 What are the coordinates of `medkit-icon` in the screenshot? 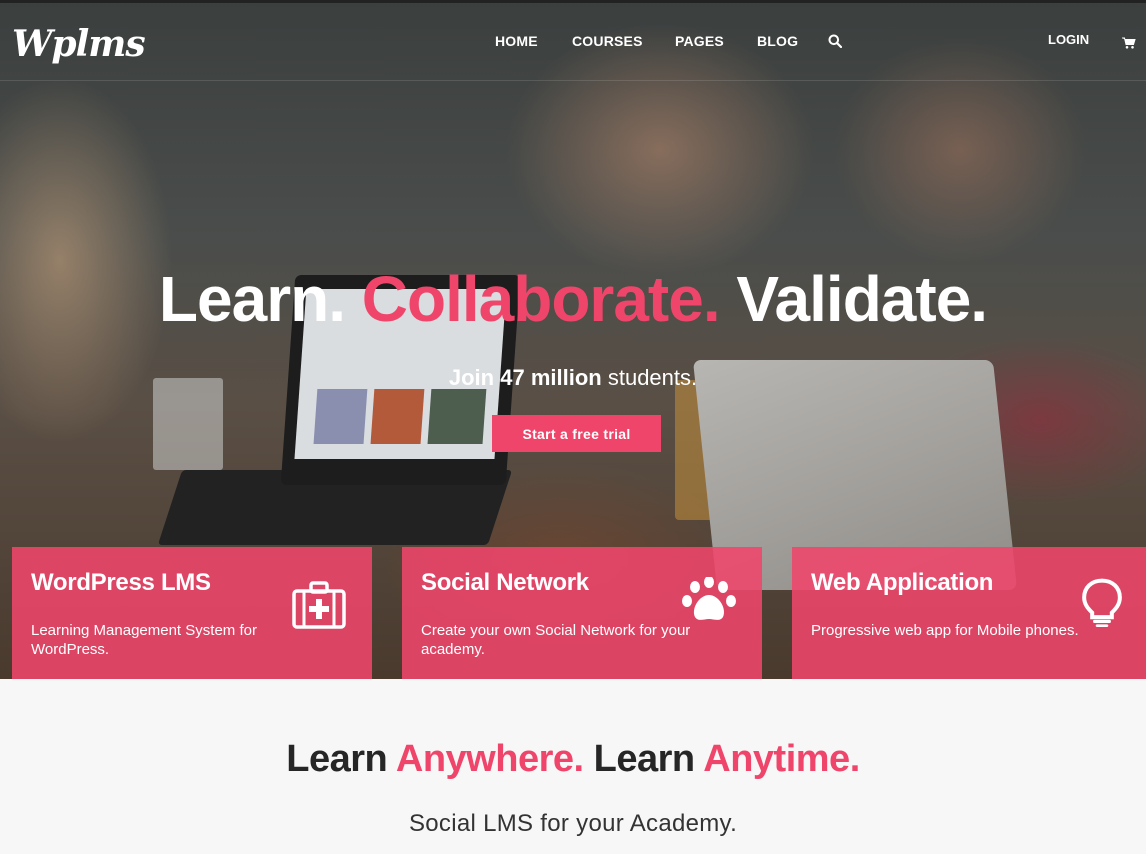 It's located at (319, 605).